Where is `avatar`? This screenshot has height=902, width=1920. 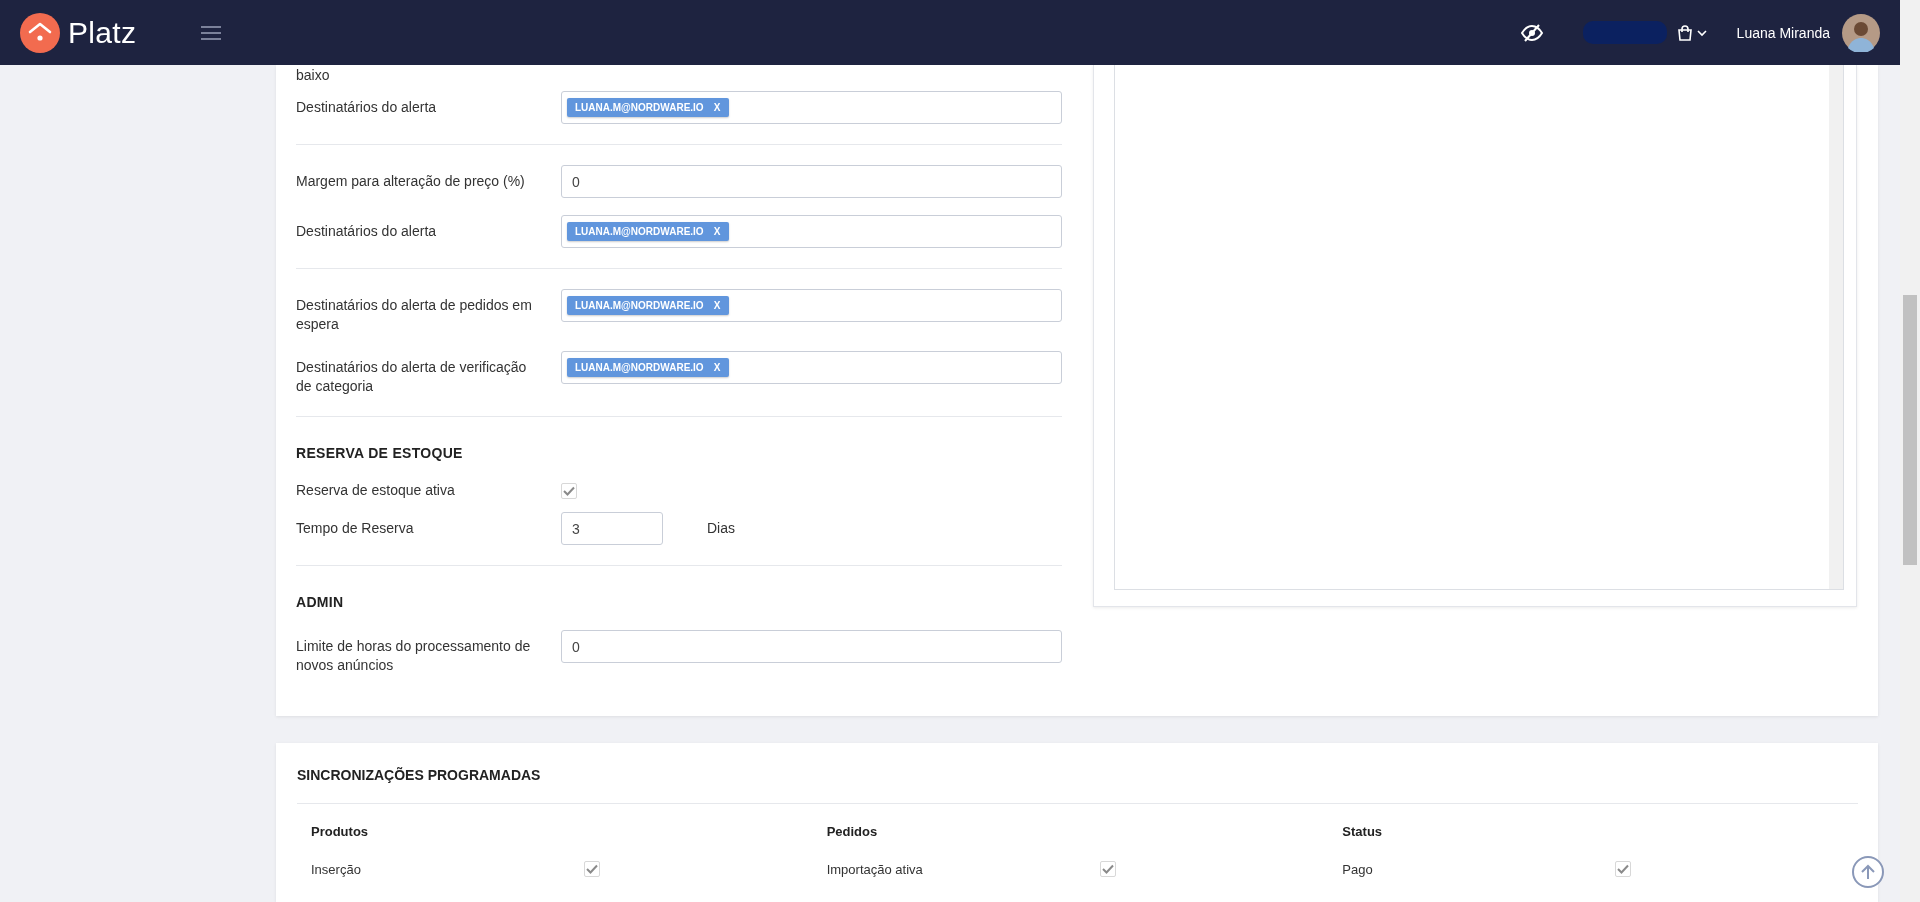
avatar is located at coordinates (1861, 32).